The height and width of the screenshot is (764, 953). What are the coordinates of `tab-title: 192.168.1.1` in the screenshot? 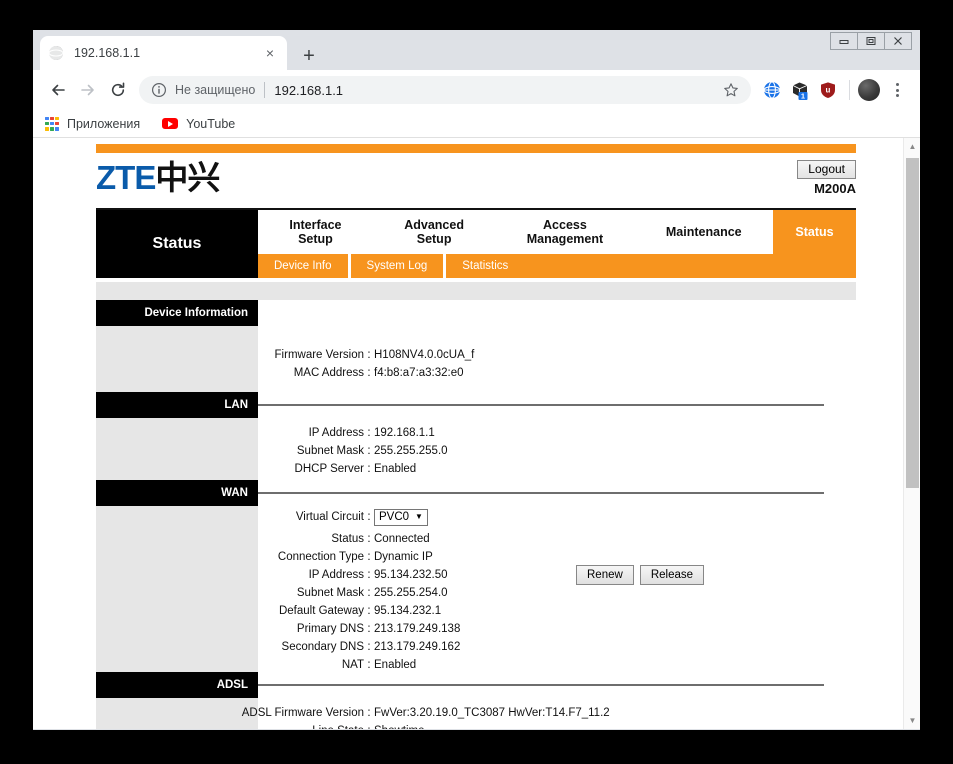 It's located at (107, 53).